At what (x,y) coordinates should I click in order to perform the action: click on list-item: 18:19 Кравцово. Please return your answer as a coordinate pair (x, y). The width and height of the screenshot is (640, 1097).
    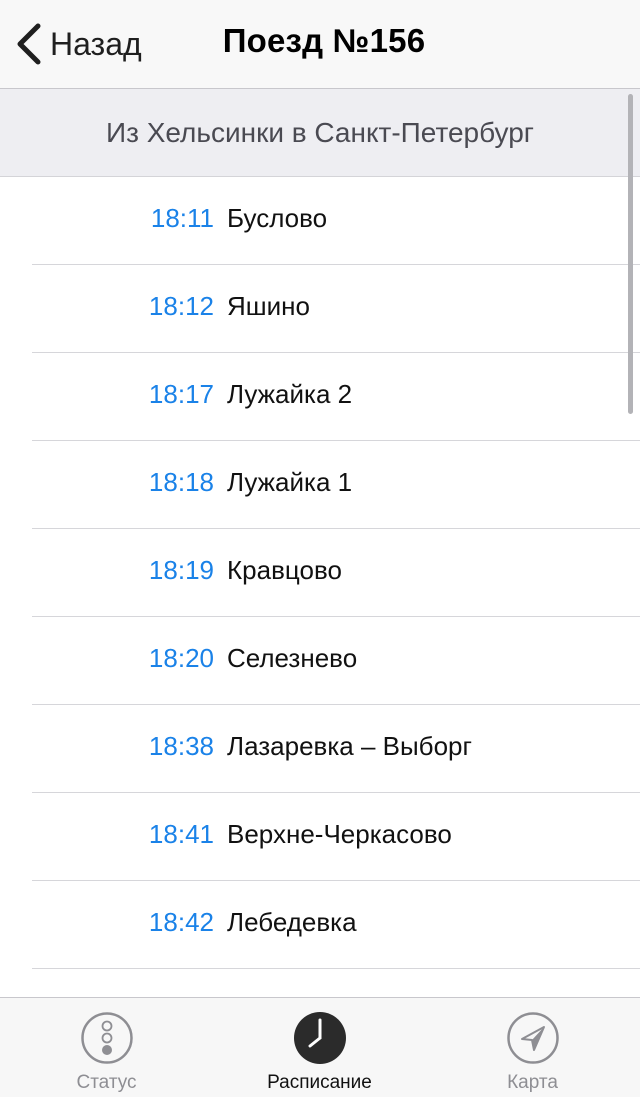
    Looking at the image, I should click on (320, 573).